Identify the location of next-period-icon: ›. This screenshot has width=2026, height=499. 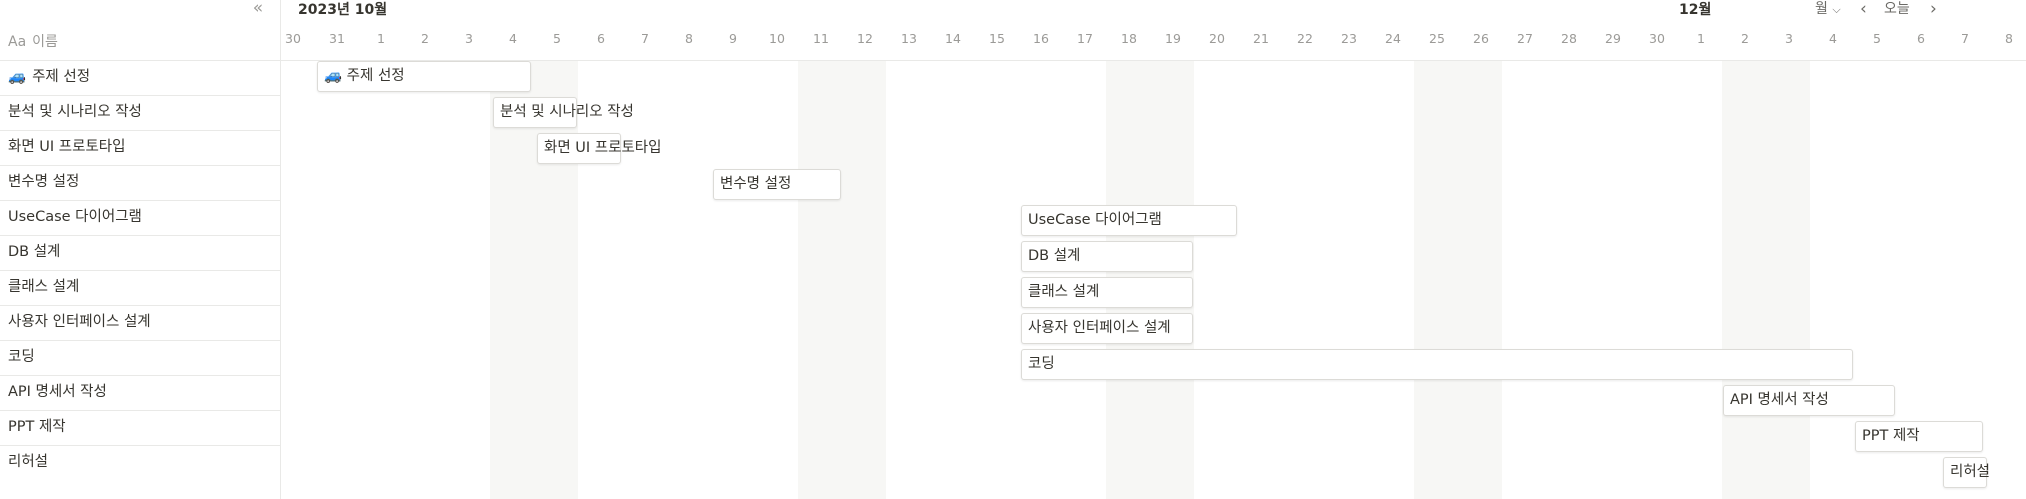
(1933, 9).